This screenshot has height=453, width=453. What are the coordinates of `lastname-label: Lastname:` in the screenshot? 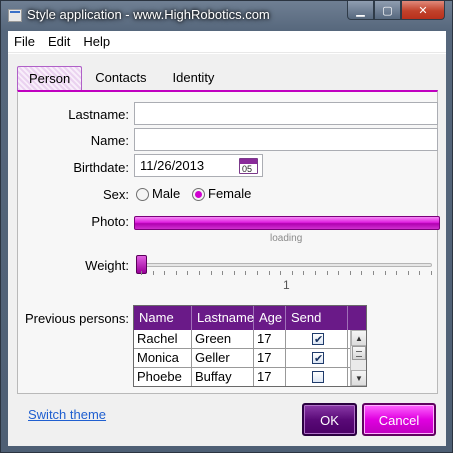 It's located at (98, 114).